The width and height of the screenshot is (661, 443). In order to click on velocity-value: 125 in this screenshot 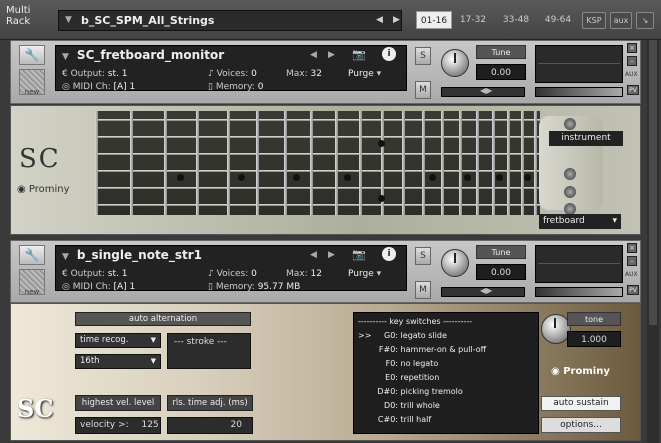, I will do `click(150, 425)`.